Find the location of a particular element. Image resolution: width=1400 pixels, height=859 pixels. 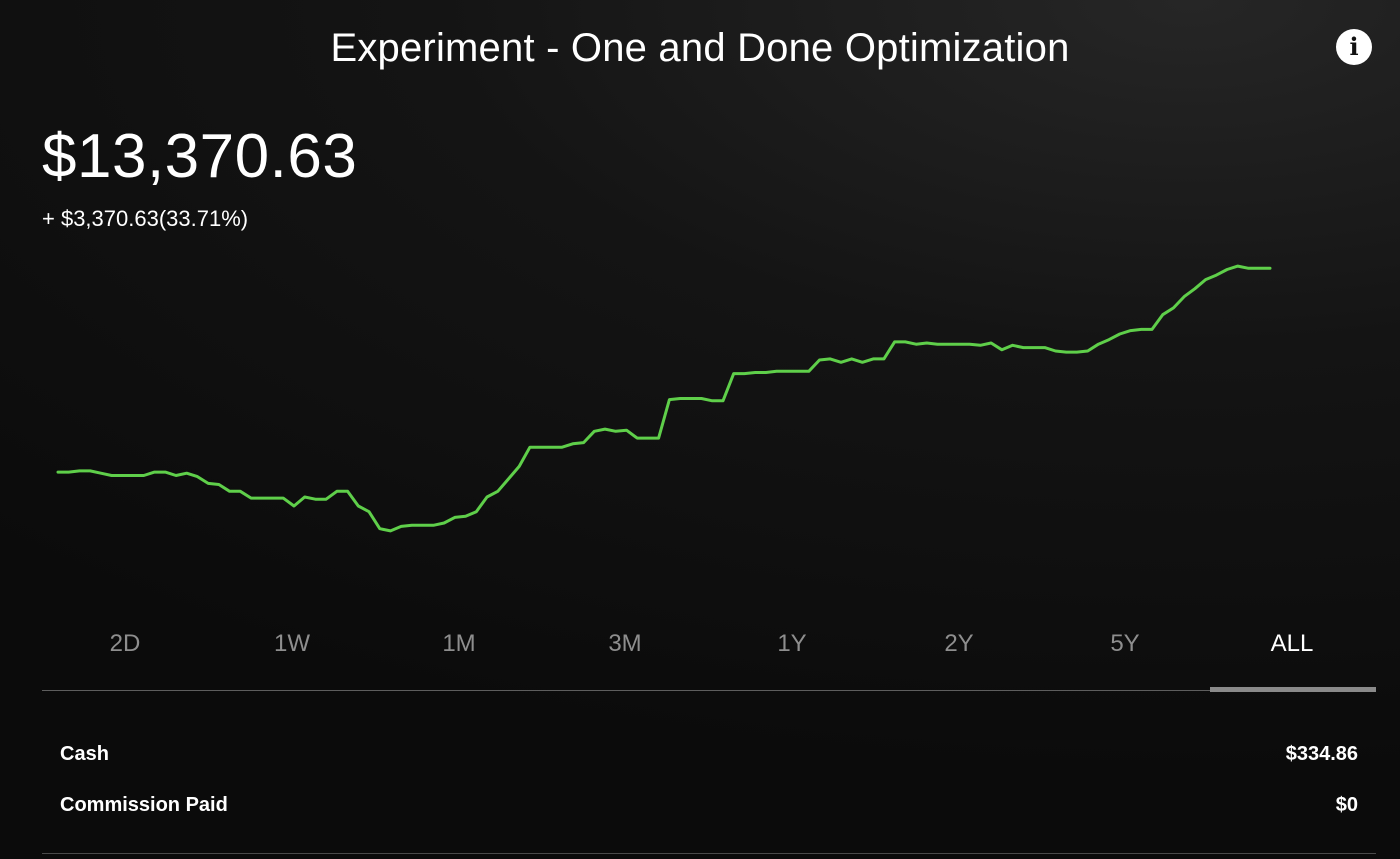

range-divider is located at coordinates (709, 690).